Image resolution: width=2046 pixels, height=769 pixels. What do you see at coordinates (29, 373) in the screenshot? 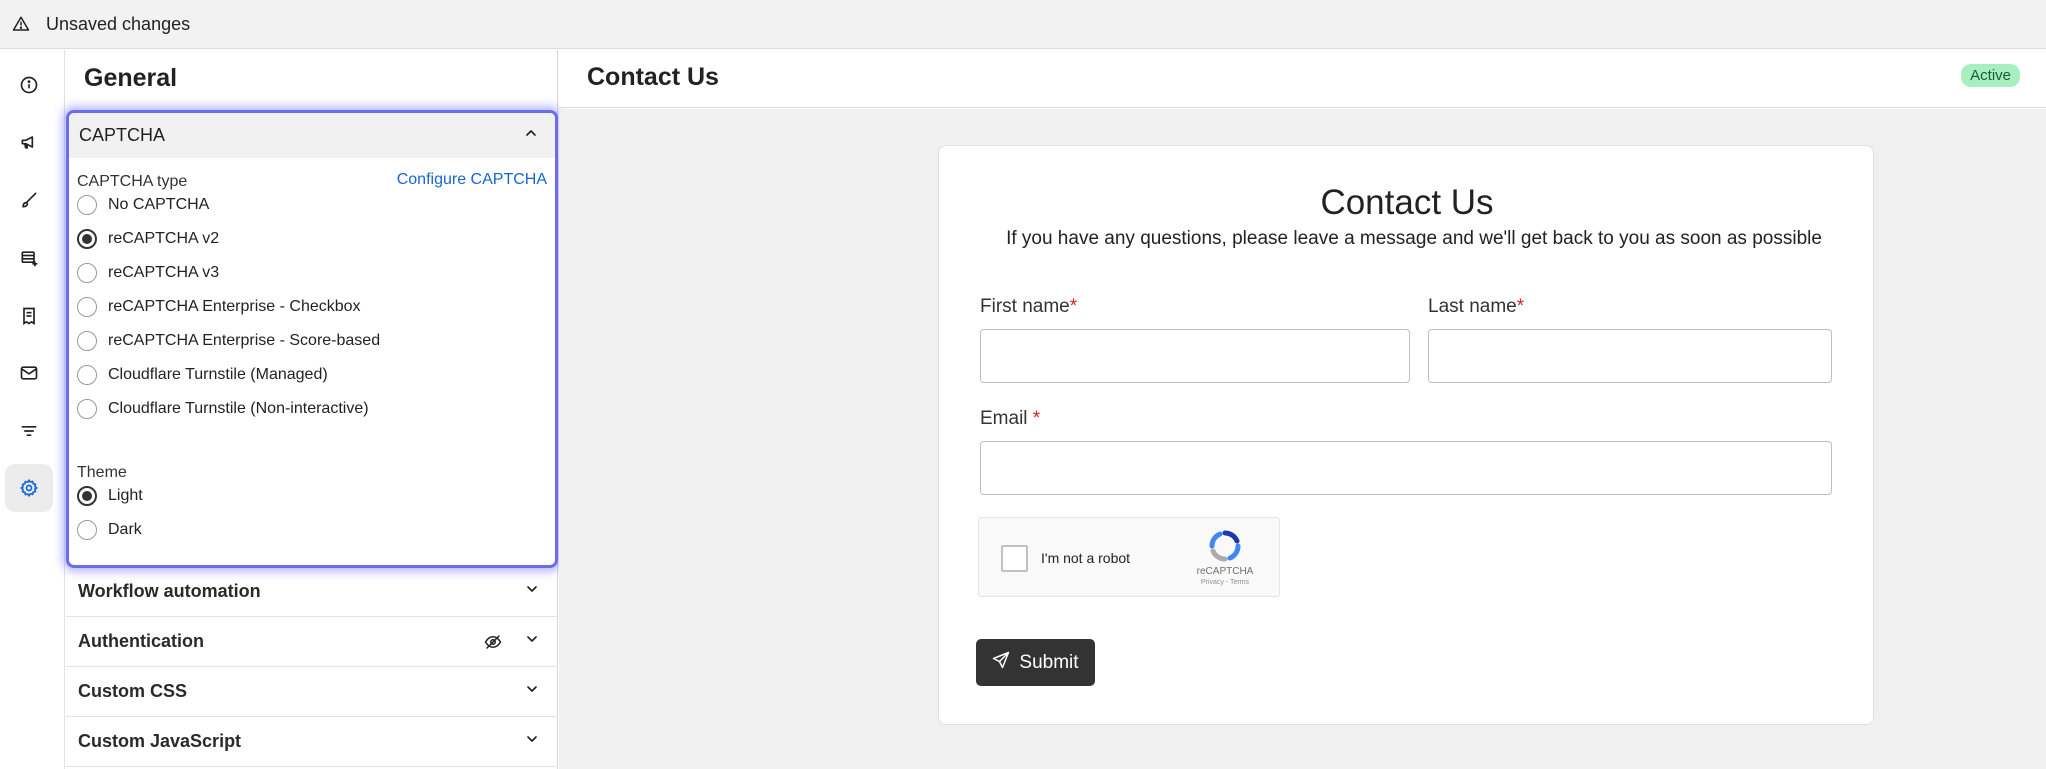
I see `mail-icon` at bounding box center [29, 373].